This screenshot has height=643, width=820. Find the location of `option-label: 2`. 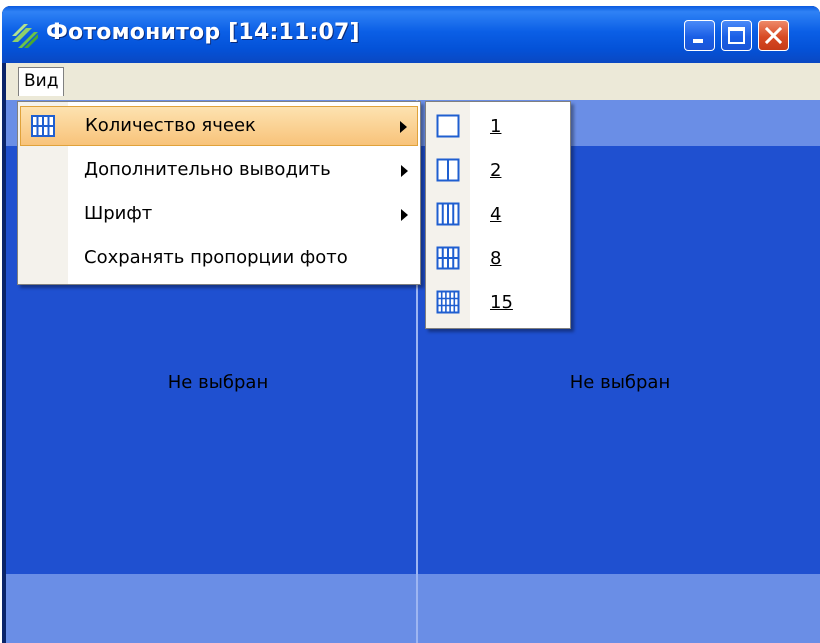

option-label: 2 is located at coordinates (496, 170).